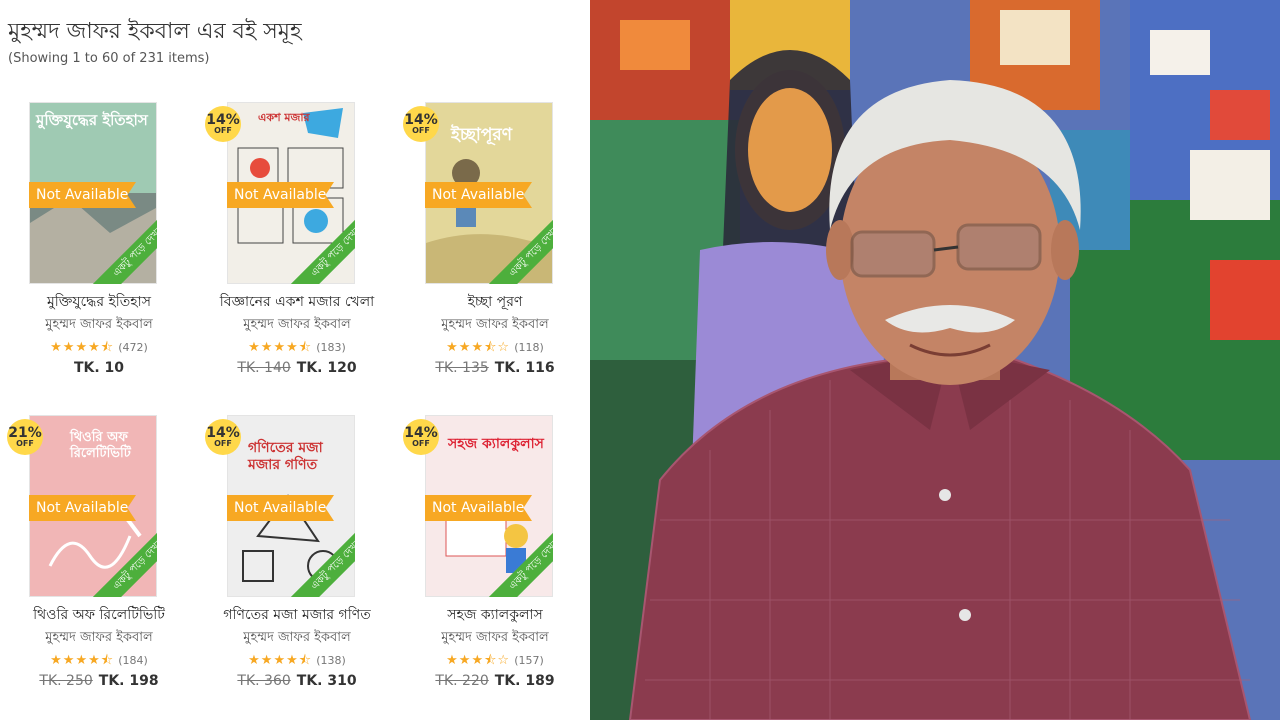  What do you see at coordinates (493, 368) in the screenshot?
I see `book-price: TK. 135 TK. 116` at bounding box center [493, 368].